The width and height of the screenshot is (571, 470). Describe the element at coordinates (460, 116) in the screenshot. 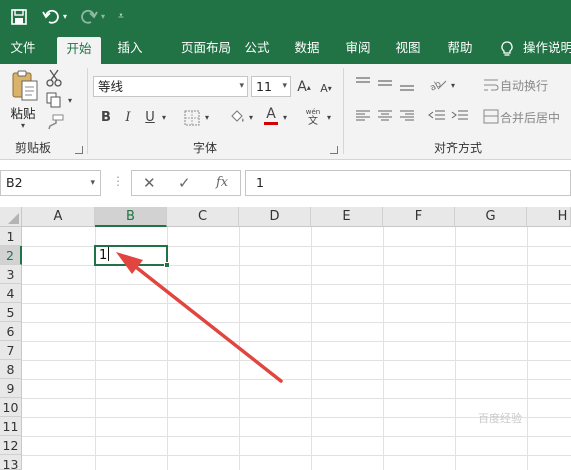

I see `increase-indent-icon` at that location.